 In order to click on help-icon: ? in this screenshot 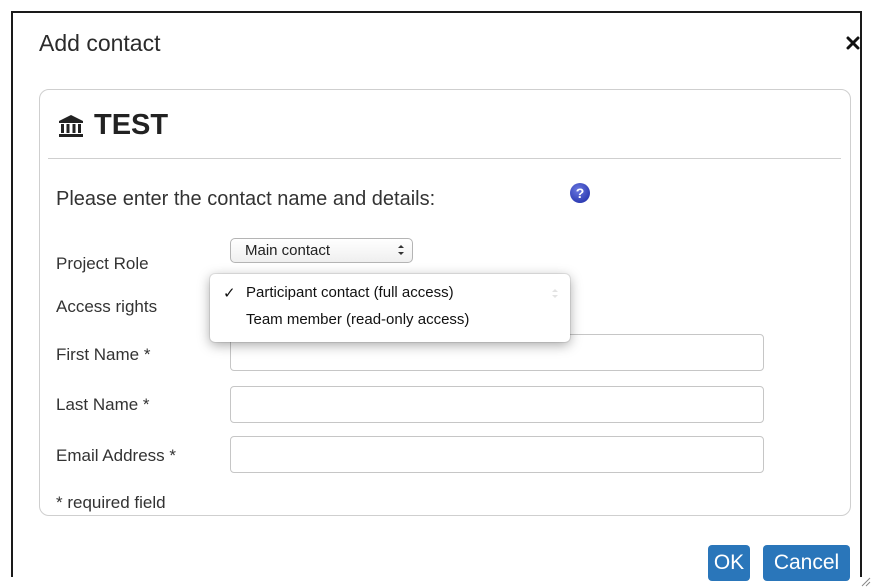, I will do `click(580, 193)`.